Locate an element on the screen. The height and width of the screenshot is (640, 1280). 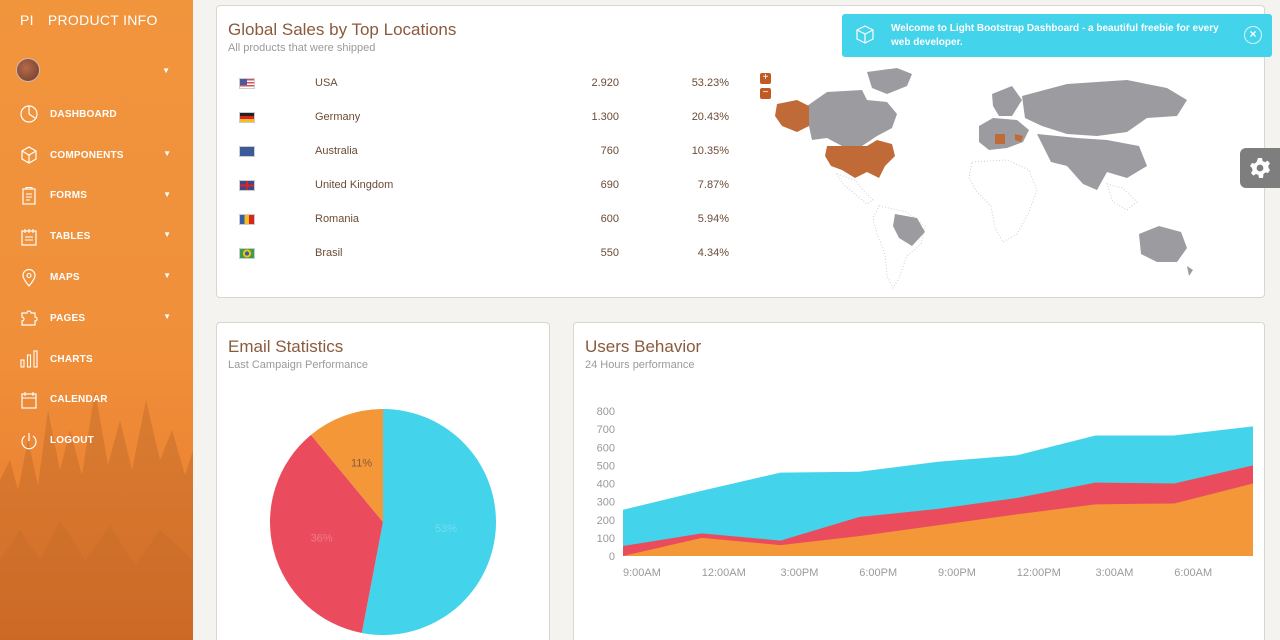
sales-percent: 7.87% is located at coordinates (713, 185).